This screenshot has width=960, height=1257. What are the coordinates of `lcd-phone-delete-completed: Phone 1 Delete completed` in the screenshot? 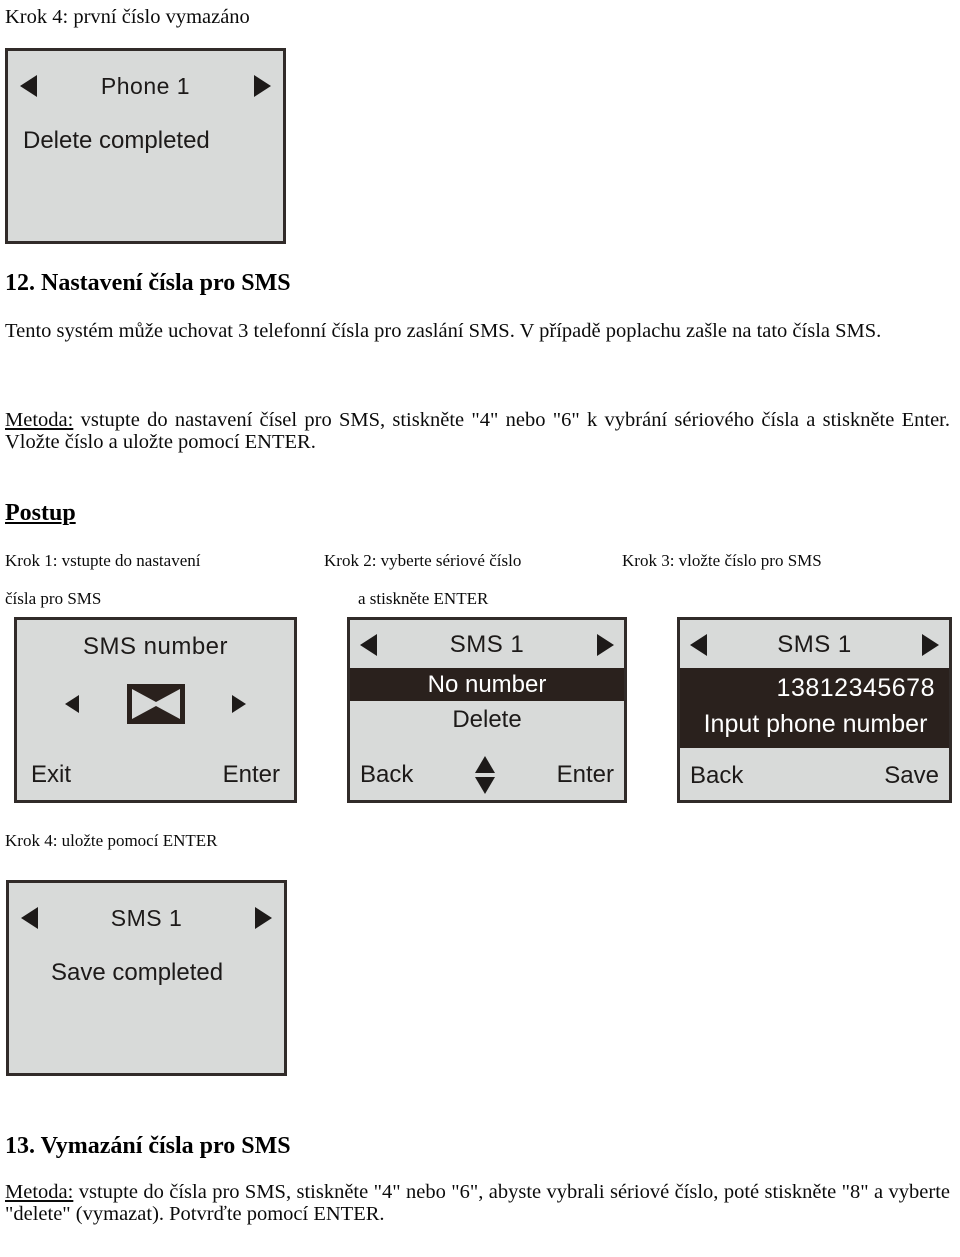 It's located at (145, 146).